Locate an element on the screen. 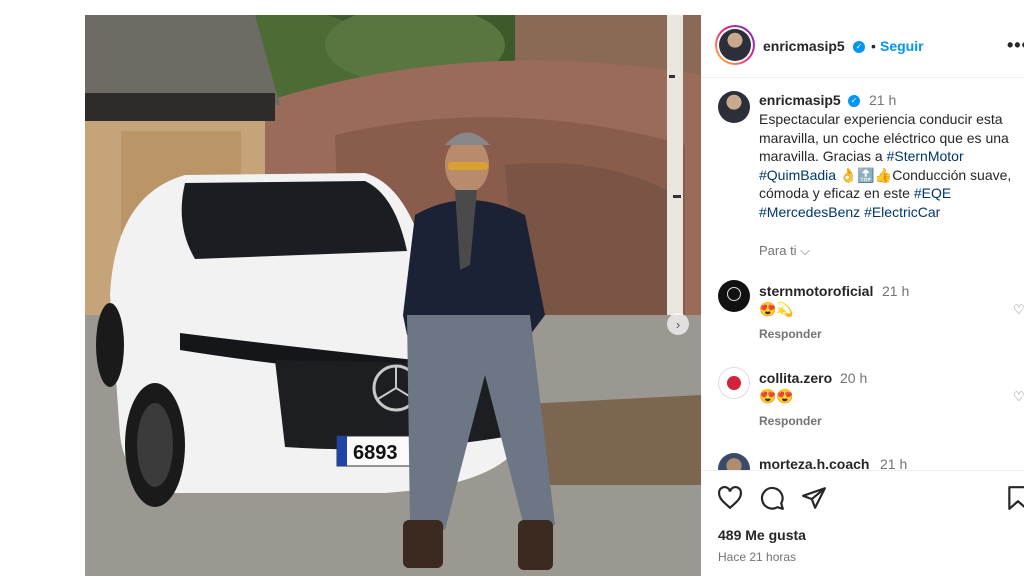 Image resolution: width=1024 pixels, height=577 pixels. follow-button: Seguir is located at coordinates (902, 46).